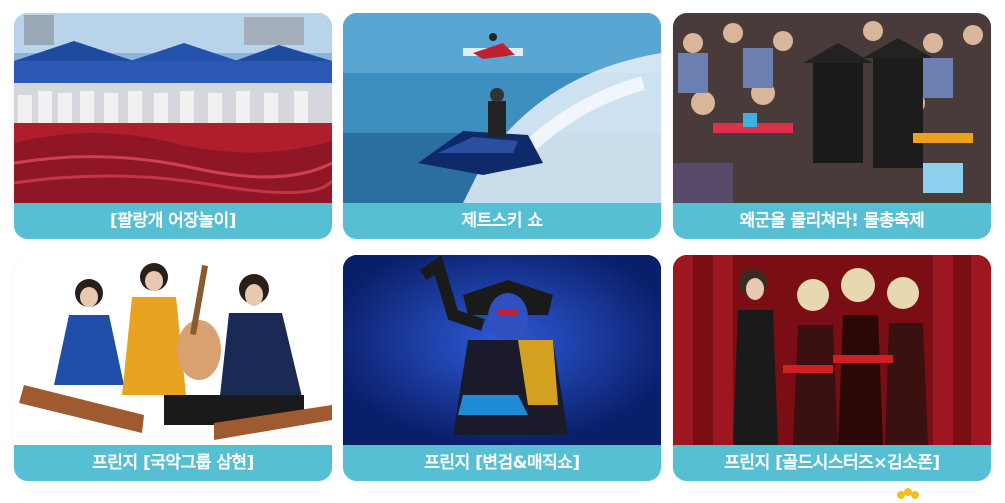 This screenshot has height=503, width=1005. Describe the element at coordinates (502, 221) in the screenshot. I see `card-caption: 제트스키 쇼` at that location.